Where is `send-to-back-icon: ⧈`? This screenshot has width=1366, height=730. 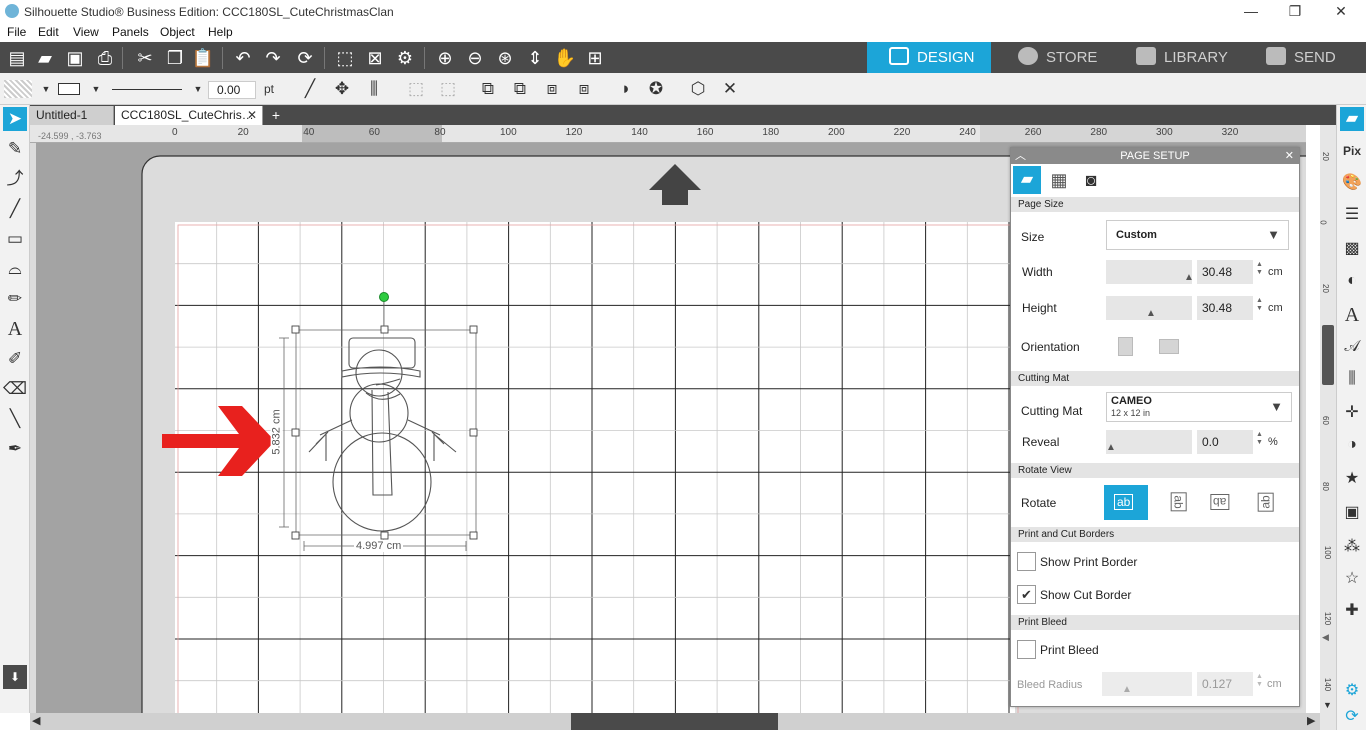 send-to-back-icon: ⧈ is located at coordinates (584, 89).